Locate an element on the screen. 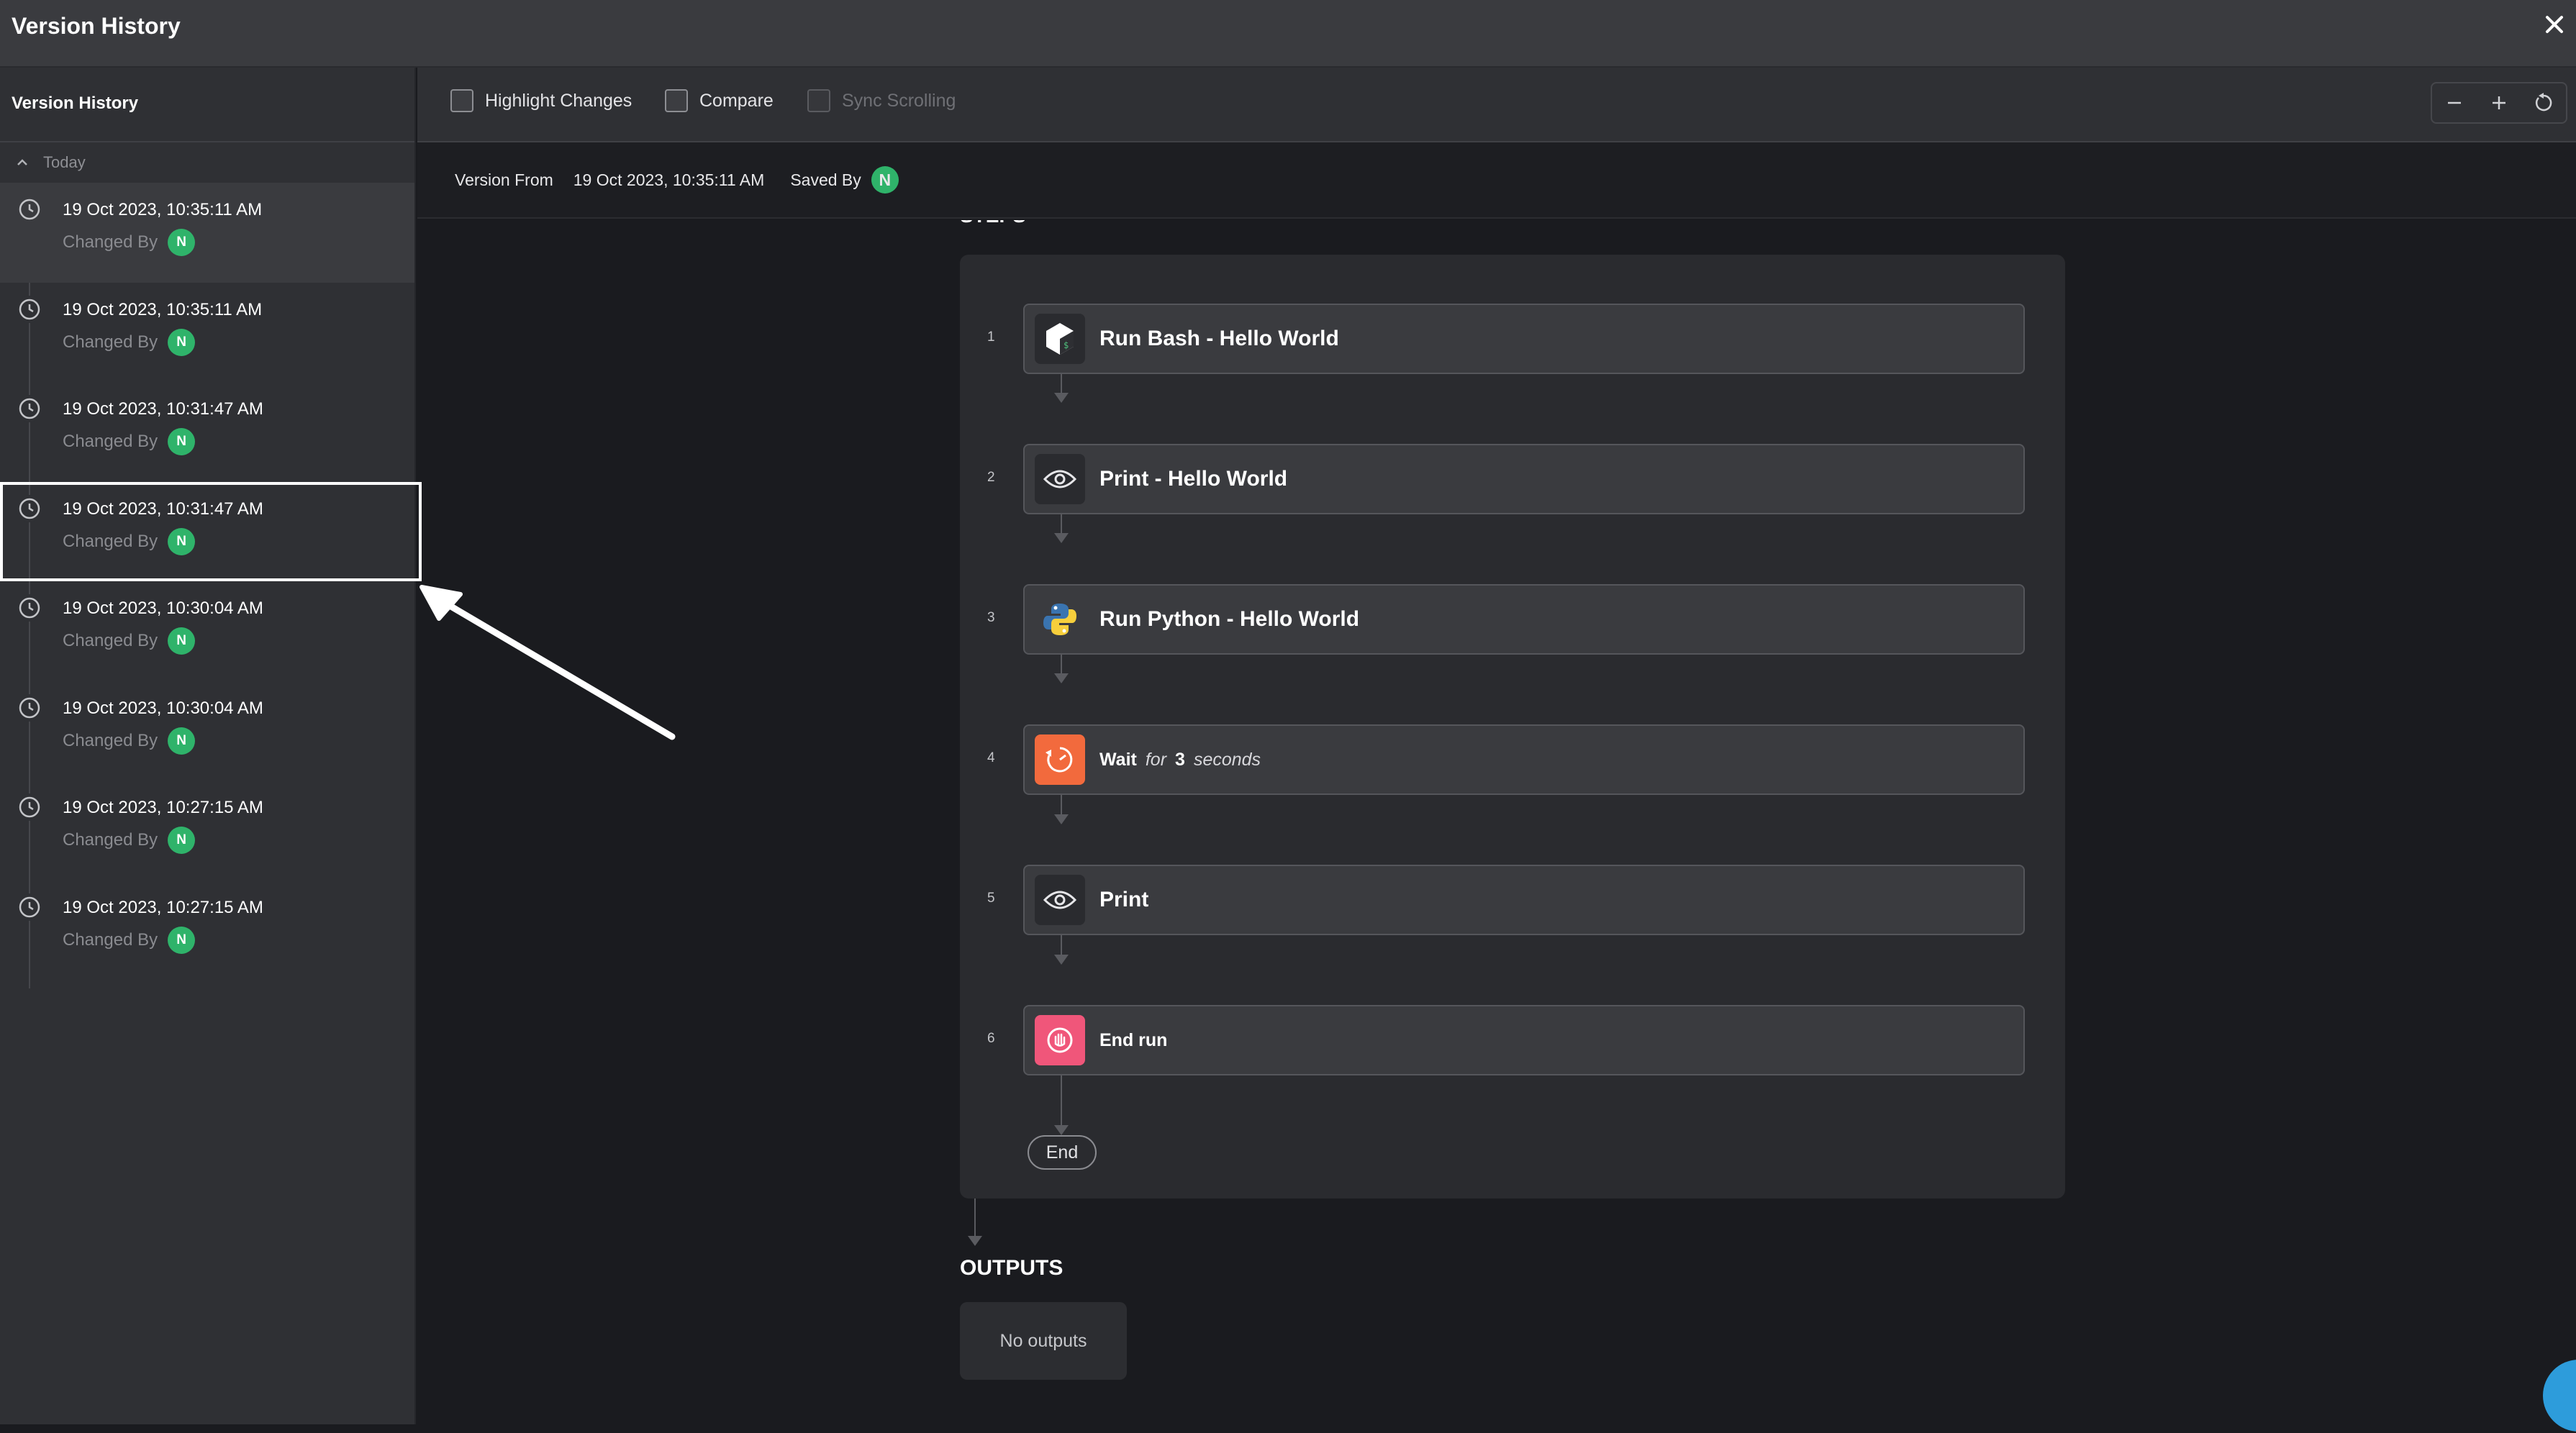 This screenshot has width=2576, height=1433. step-run-python: 3 Run Python - Hello World is located at coordinates (1506, 619).